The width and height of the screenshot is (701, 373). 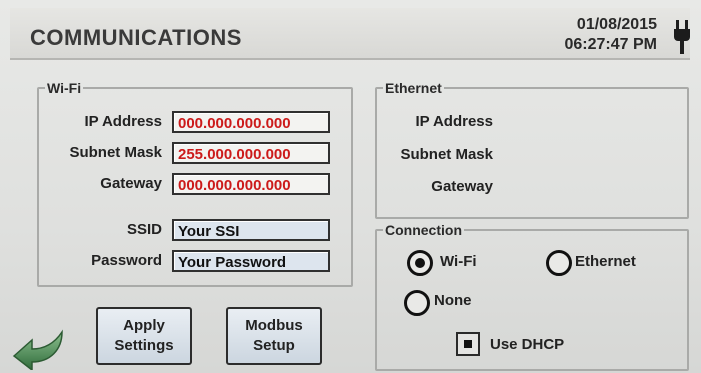 I want to click on apply-line2: Settings, so click(x=144, y=345).